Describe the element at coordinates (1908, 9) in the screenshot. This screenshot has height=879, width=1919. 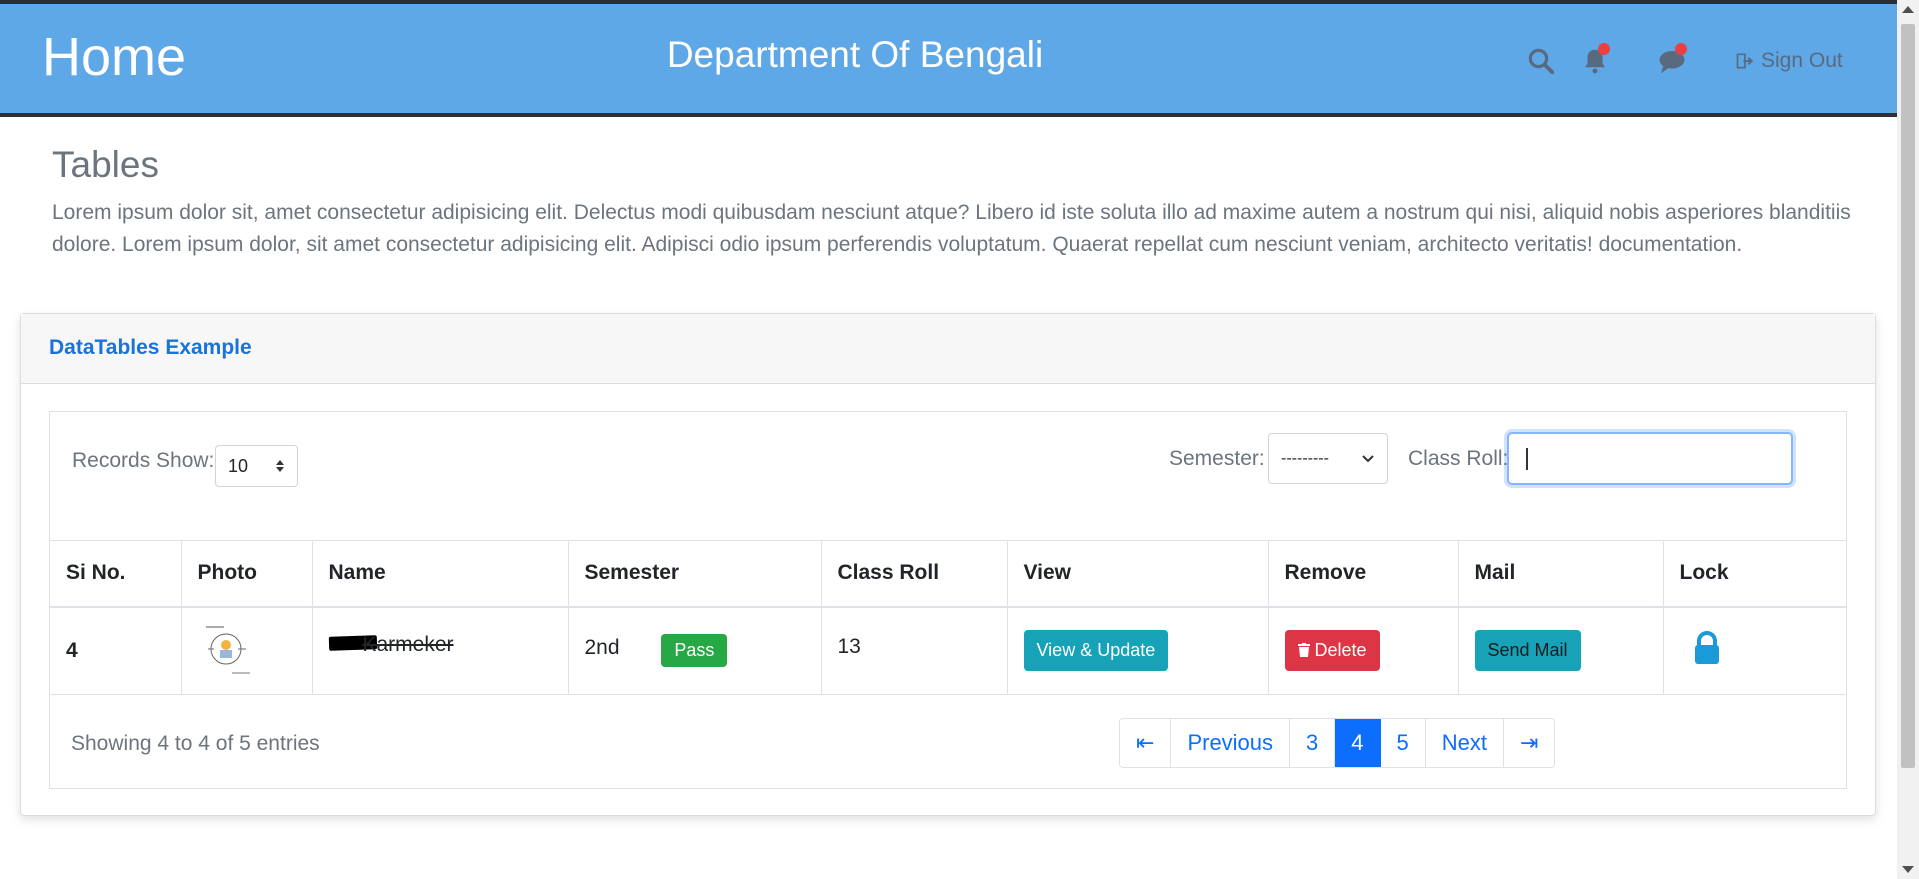
I see `scroll-up-arrow` at that location.